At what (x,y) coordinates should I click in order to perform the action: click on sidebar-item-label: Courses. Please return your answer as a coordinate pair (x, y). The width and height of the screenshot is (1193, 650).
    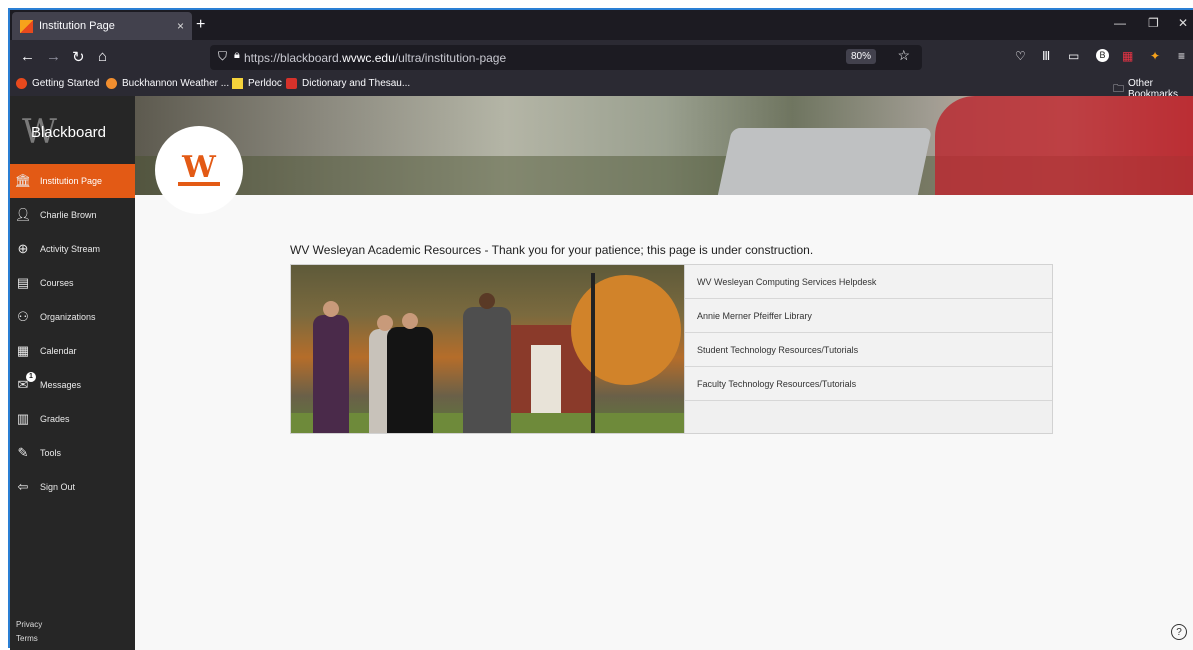
    Looking at the image, I should click on (57, 283).